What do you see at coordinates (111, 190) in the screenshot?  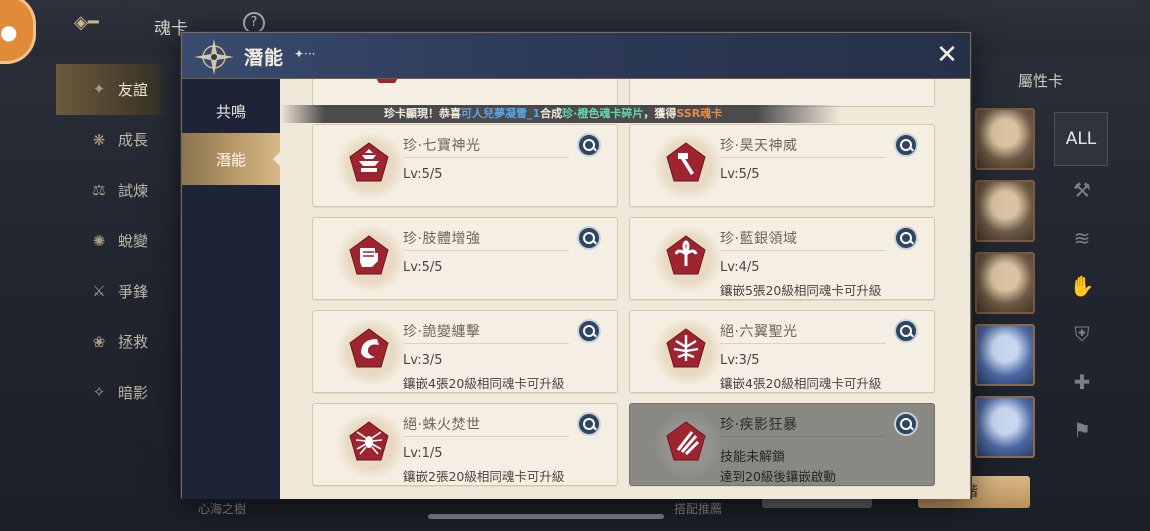 I see `sidebar-item-trial: ⚖ 試煉` at bounding box center [111, 190].